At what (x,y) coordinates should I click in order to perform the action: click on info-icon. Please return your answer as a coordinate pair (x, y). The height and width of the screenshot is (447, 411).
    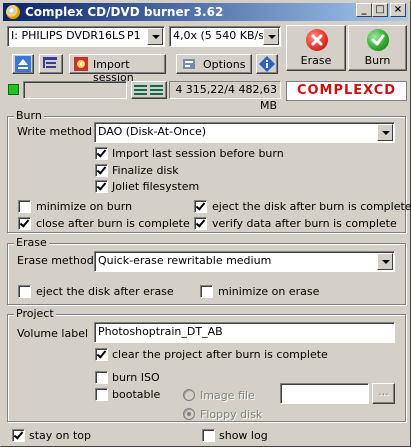
    Looking at the image, I should click on (267, 64).